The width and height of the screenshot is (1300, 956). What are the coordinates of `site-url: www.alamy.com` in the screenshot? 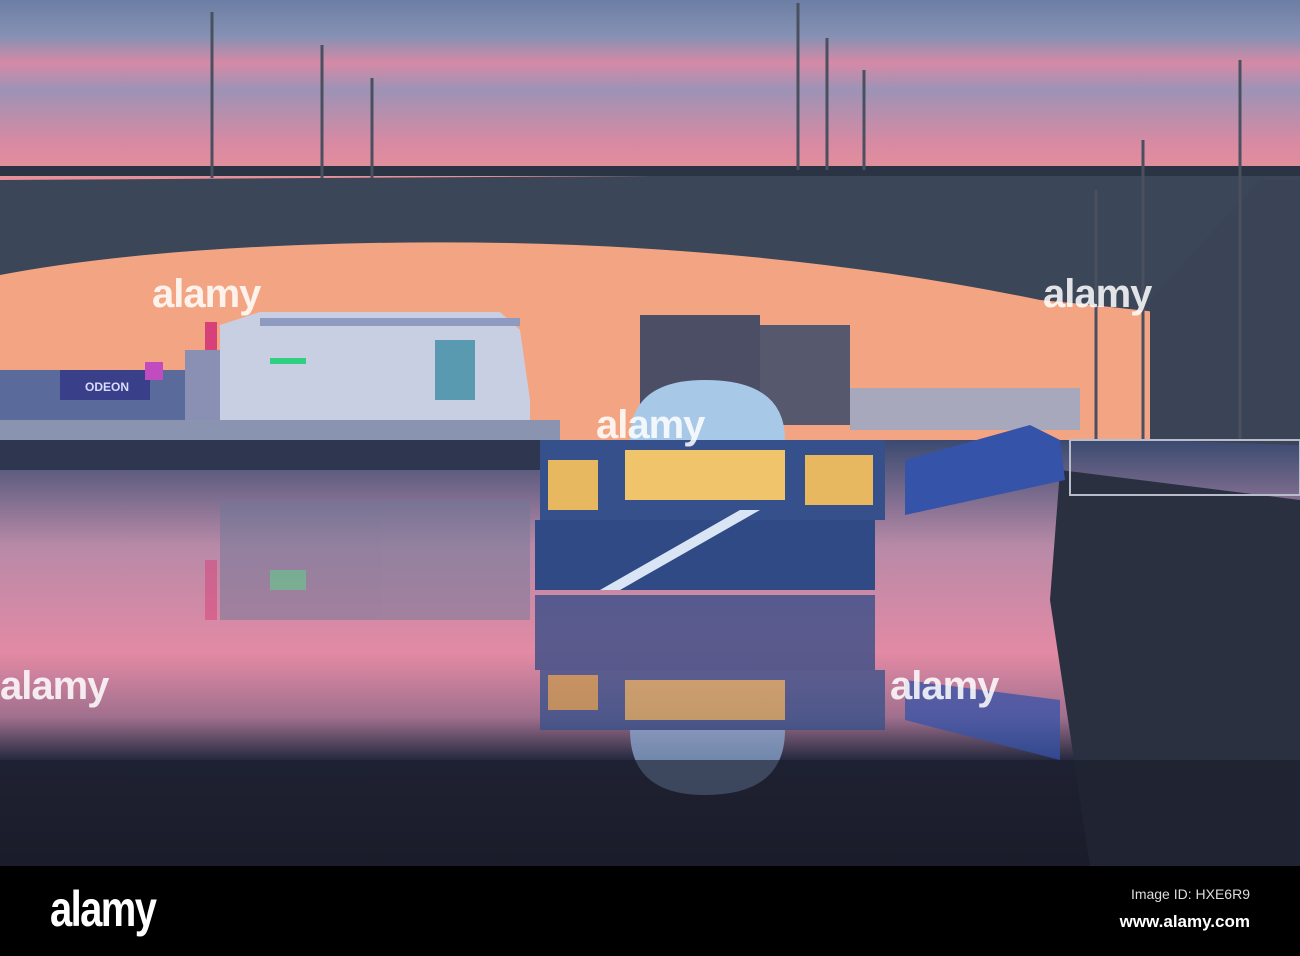 It's located at (1184, 921).